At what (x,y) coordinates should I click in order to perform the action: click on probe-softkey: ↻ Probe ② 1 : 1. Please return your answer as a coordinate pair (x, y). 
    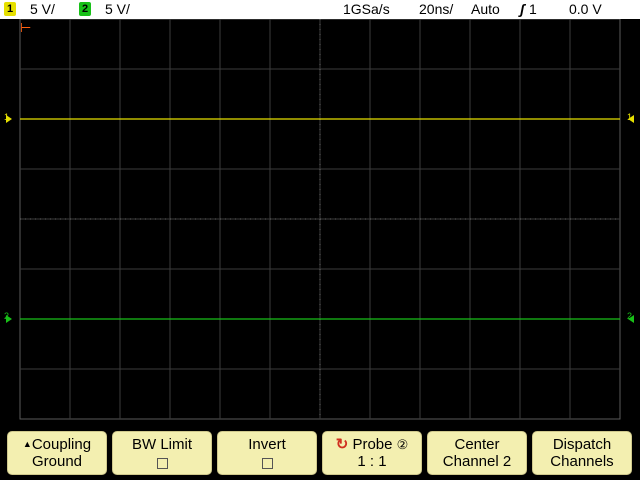
    Looking at the image, I should click on (372, 453).